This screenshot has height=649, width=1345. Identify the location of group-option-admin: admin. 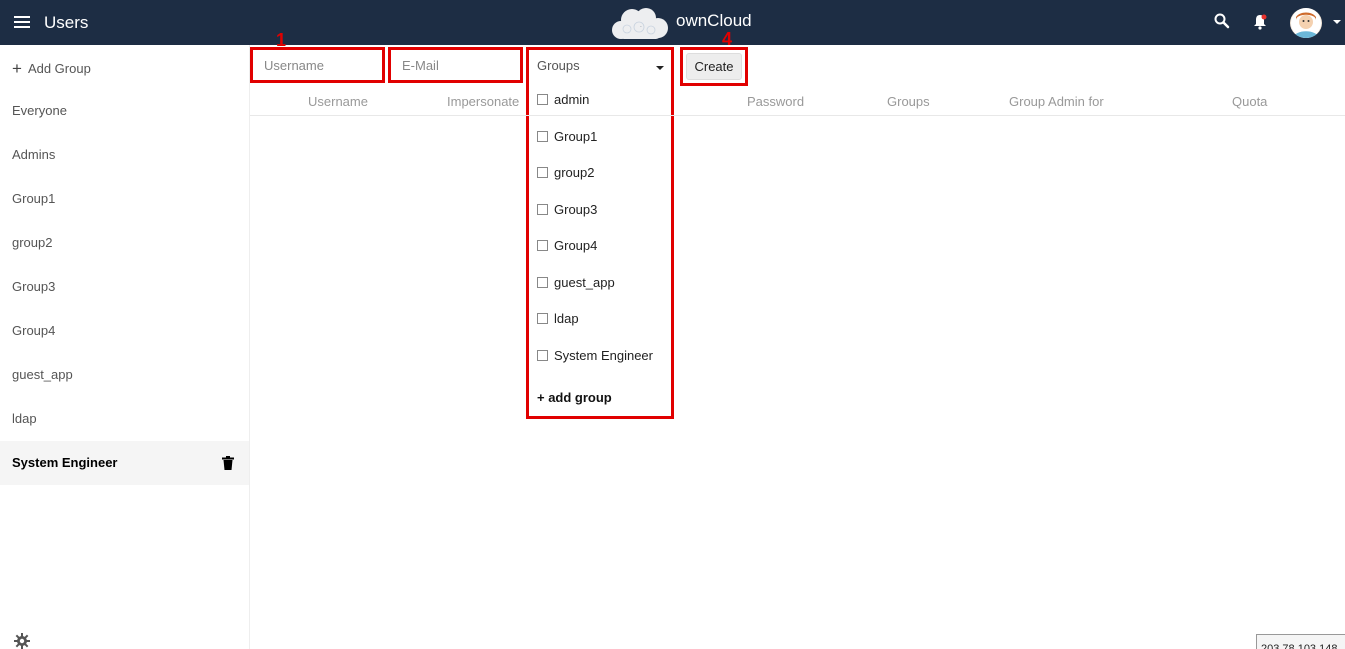
(563, 102).